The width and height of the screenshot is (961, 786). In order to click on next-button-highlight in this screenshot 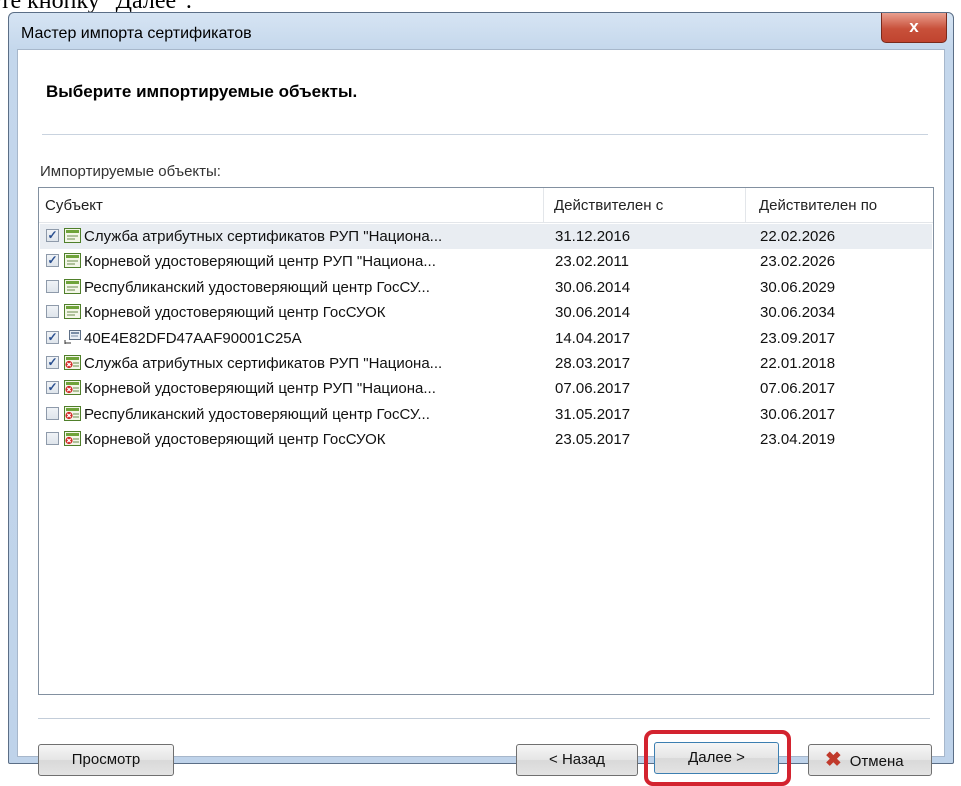, I will do `click(717, 758)`.